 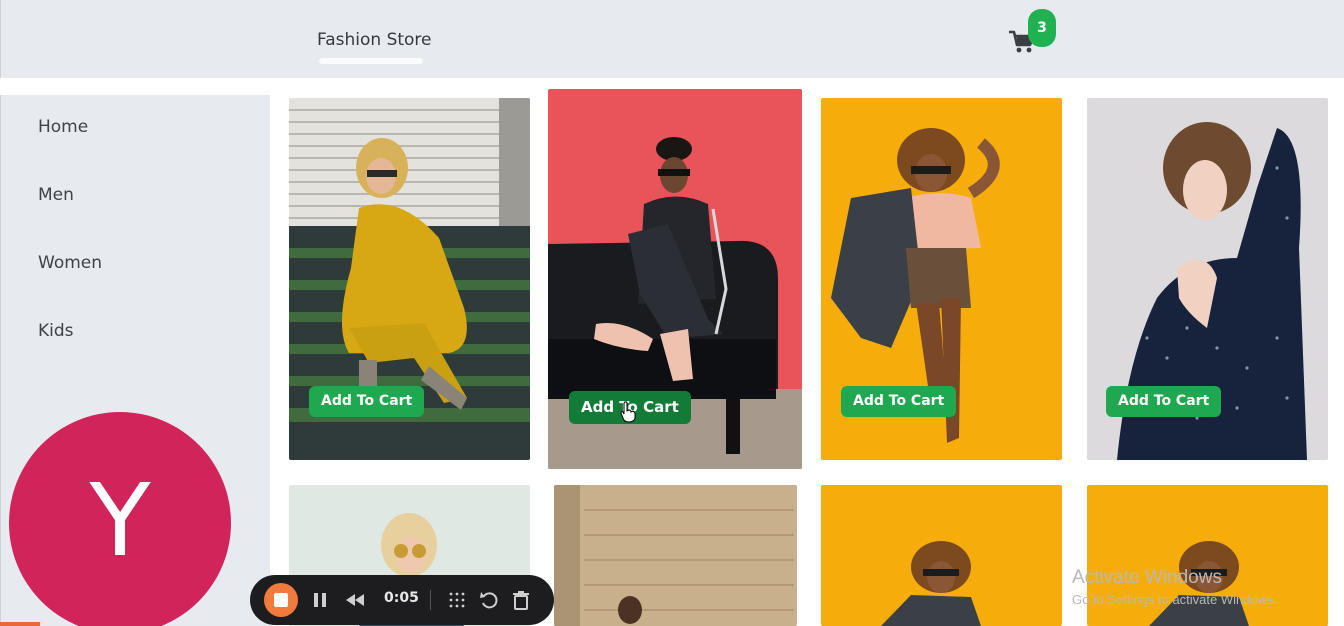 I want to click on undo-icon, so click(x=489, y=603).